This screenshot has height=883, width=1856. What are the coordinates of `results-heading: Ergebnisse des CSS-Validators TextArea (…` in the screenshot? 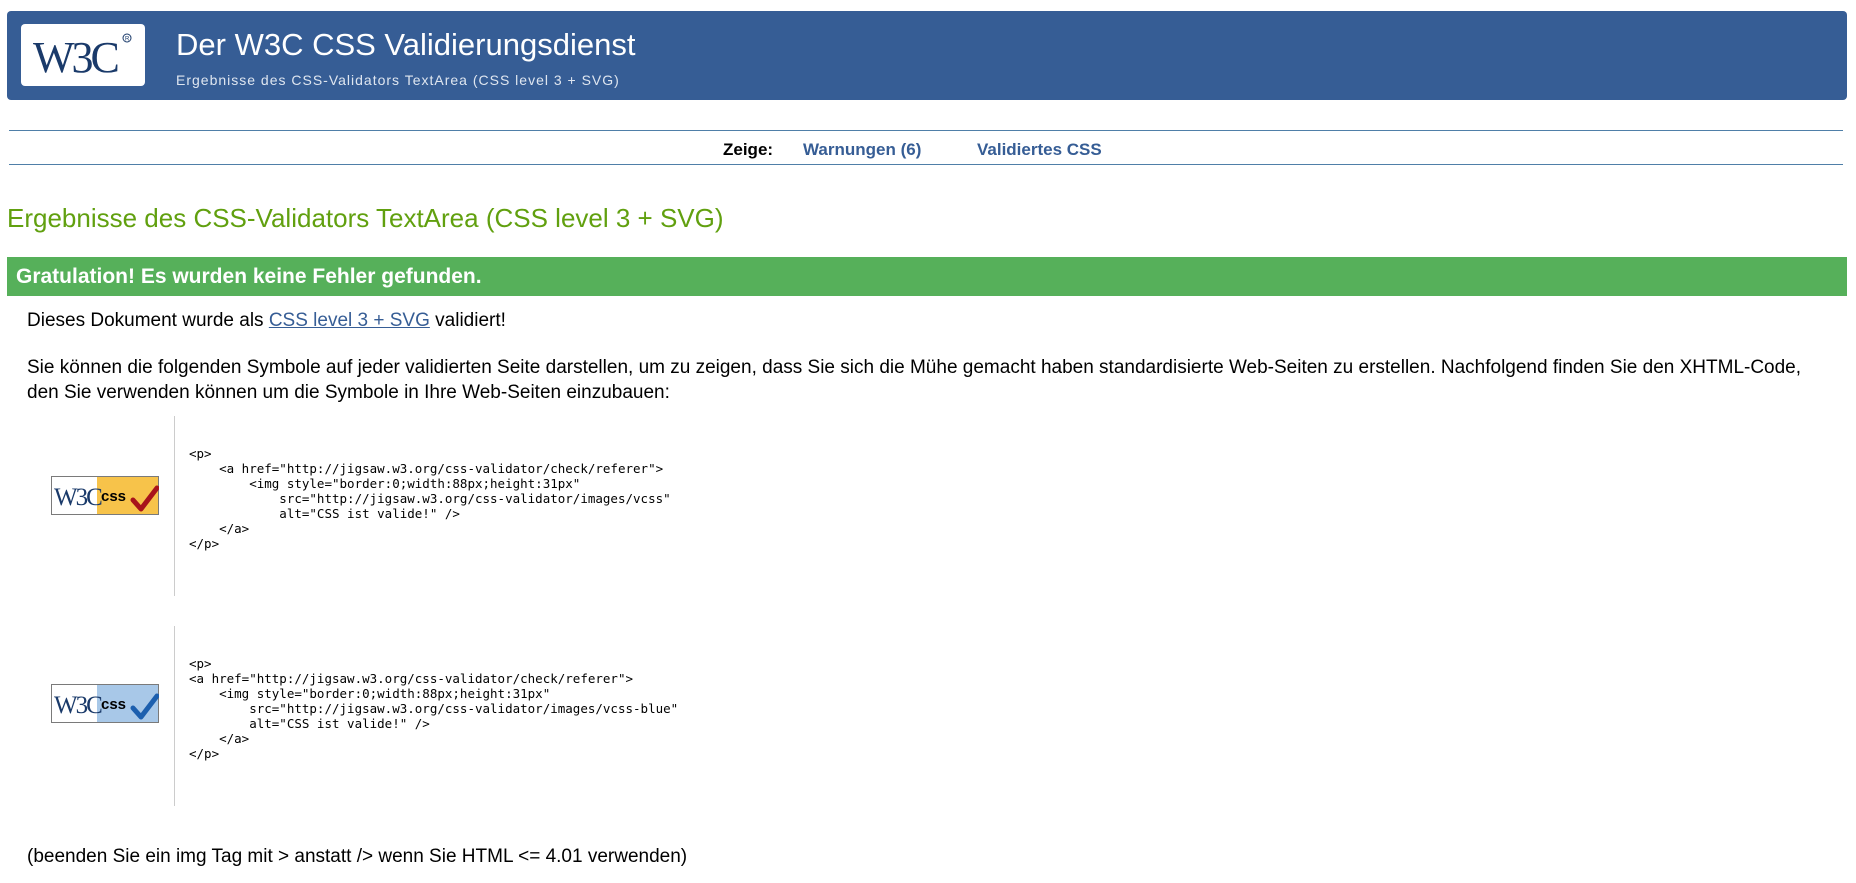 It's located at (365, 218).